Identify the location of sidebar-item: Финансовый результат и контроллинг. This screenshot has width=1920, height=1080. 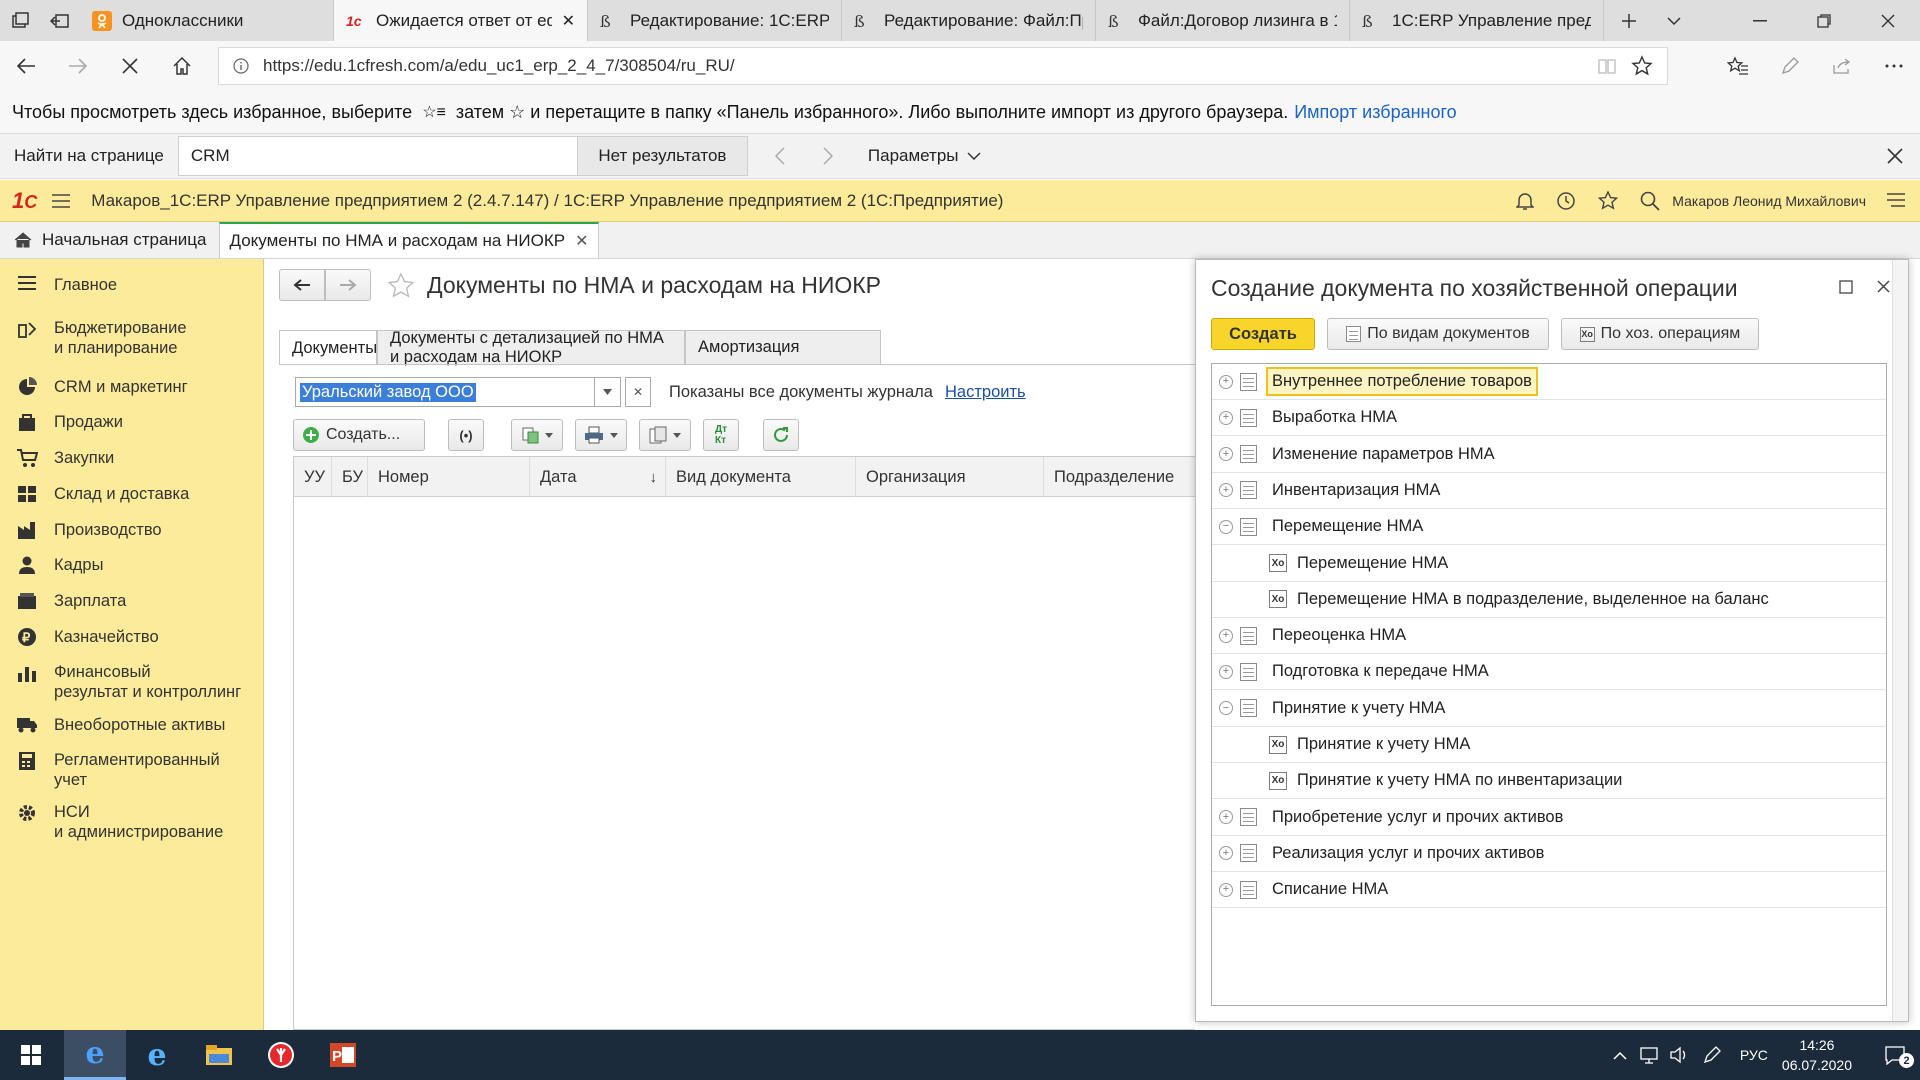
(132, 682).